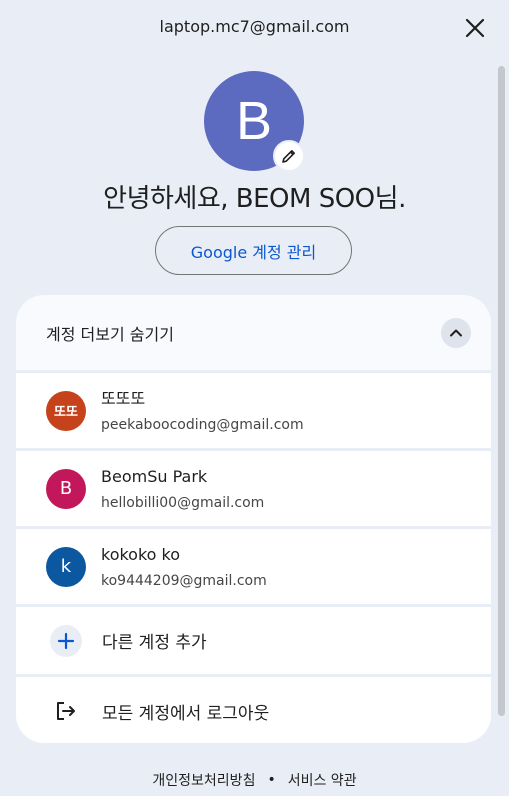 This screenshot has height=796, width=509. I want to click on account-name: 또또또, so click(123, 398).